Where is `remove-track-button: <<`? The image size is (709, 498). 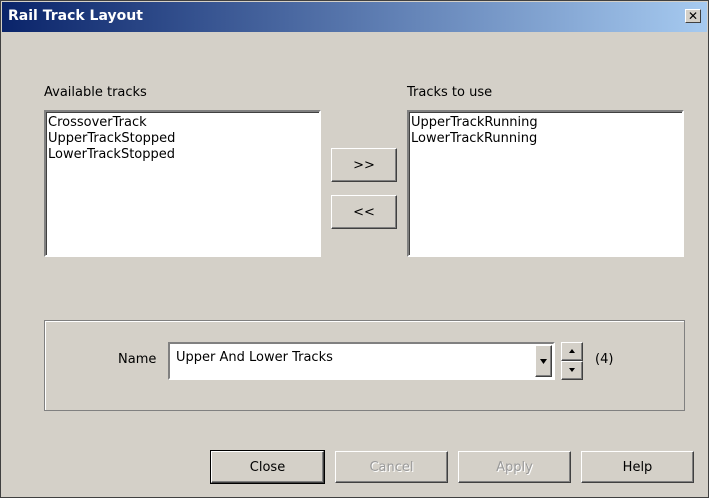
remove-track-button: << is located at coordinates (364, 212).